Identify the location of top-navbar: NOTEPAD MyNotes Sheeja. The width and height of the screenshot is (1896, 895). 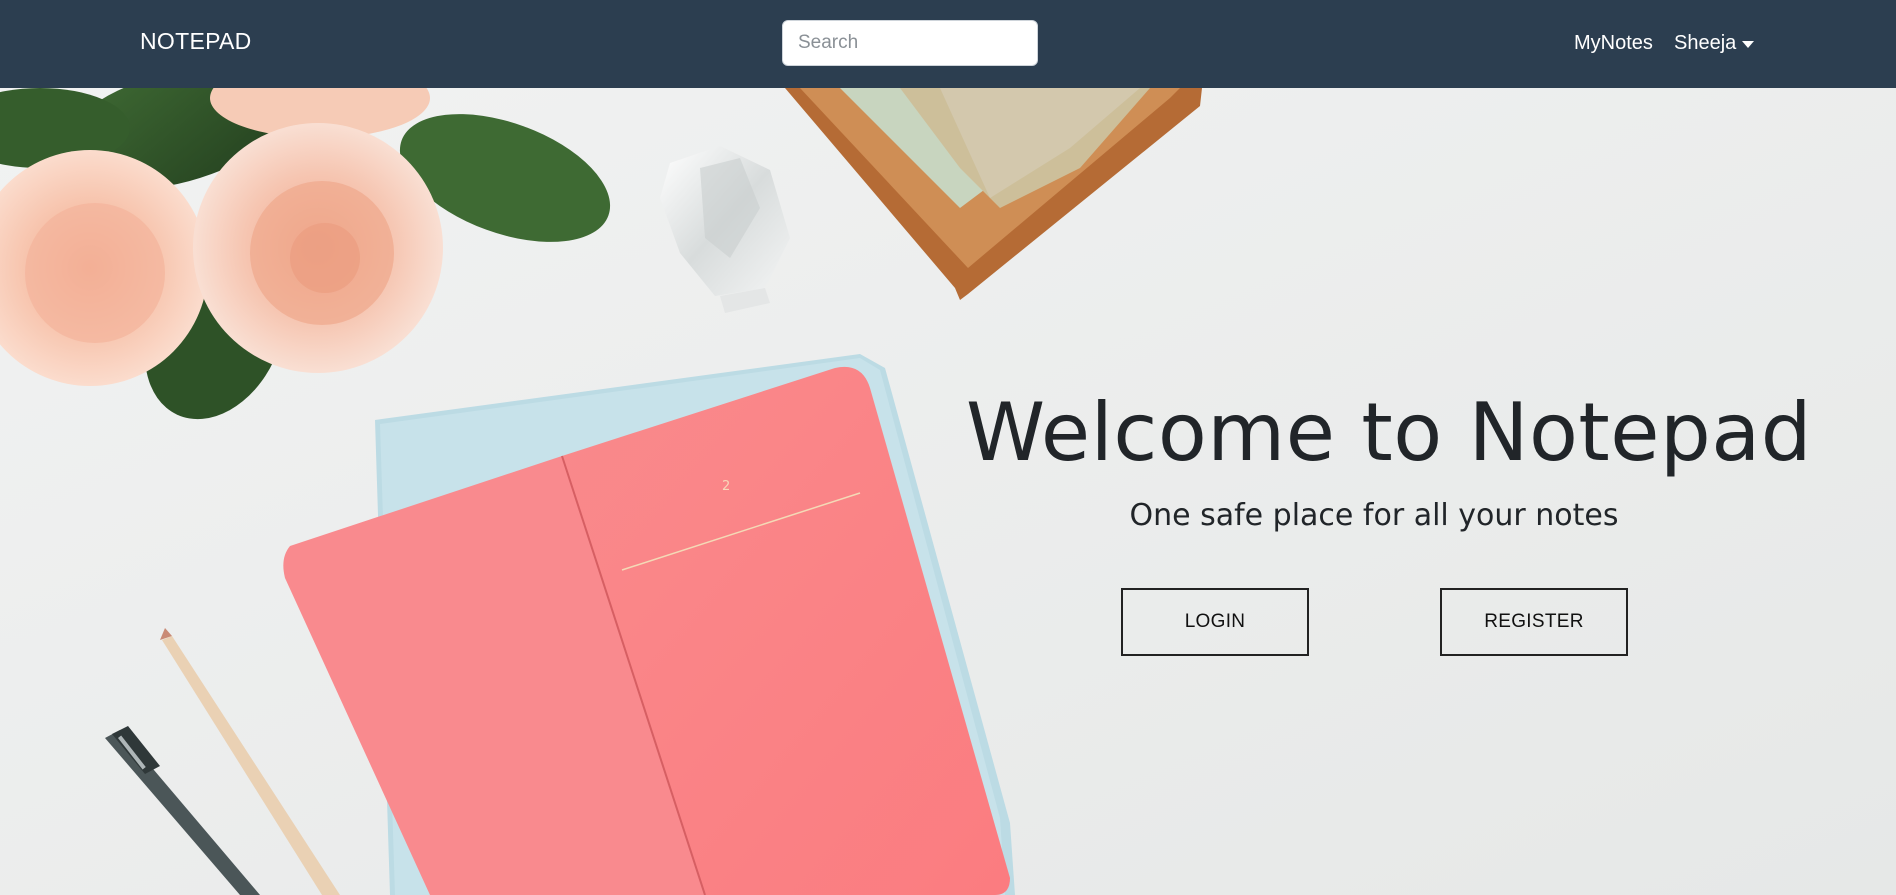
(948, 44).